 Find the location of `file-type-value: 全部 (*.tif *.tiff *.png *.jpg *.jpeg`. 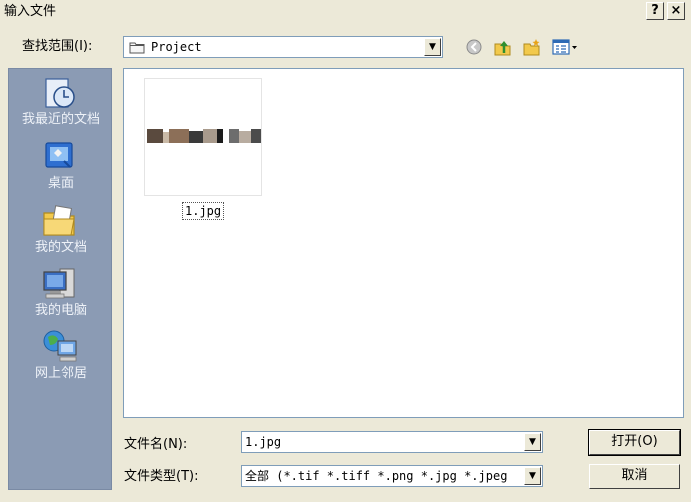

file-type-value: 全部 (*.tif *.tiff *.png *.jpg *.jpeg is located at coordinates (376, 476).